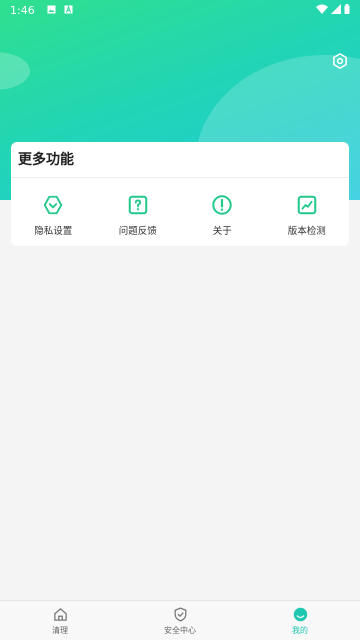 Image resolution: width=360 pixels, height=640 pixels. I want to click on version-check-label: 版本检测, so click(306, 231).